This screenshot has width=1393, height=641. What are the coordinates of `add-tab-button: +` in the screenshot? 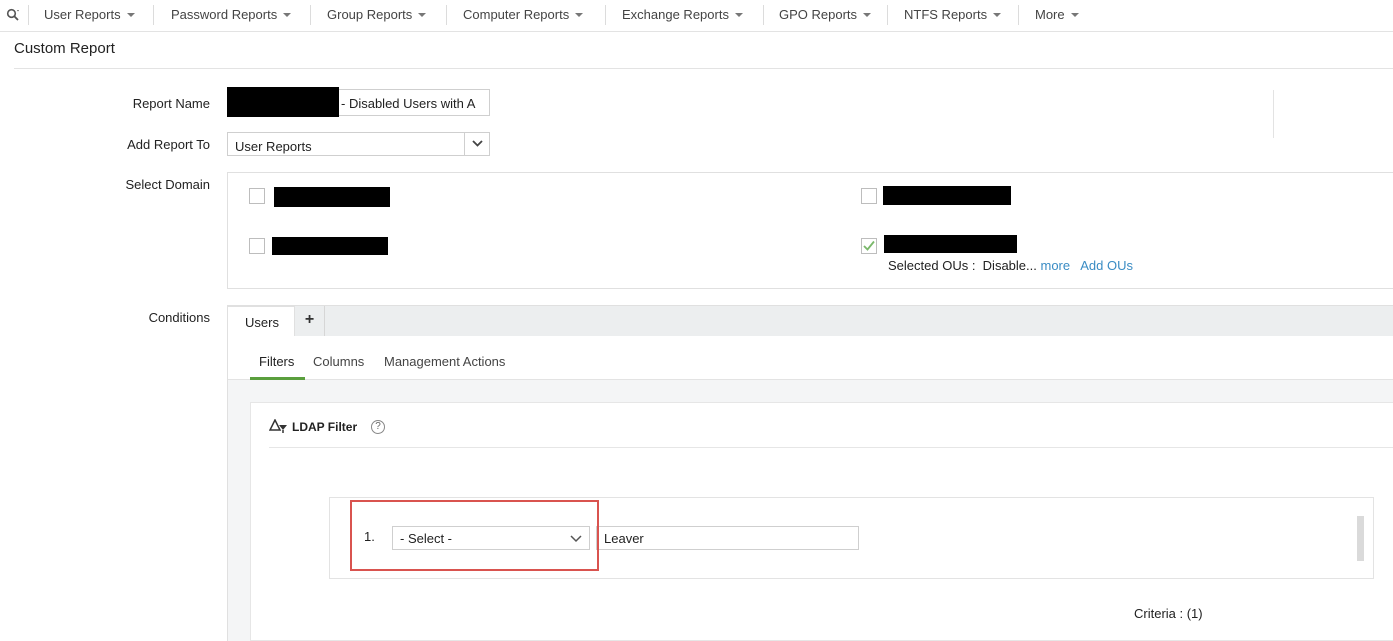 It's located at (310, 321).